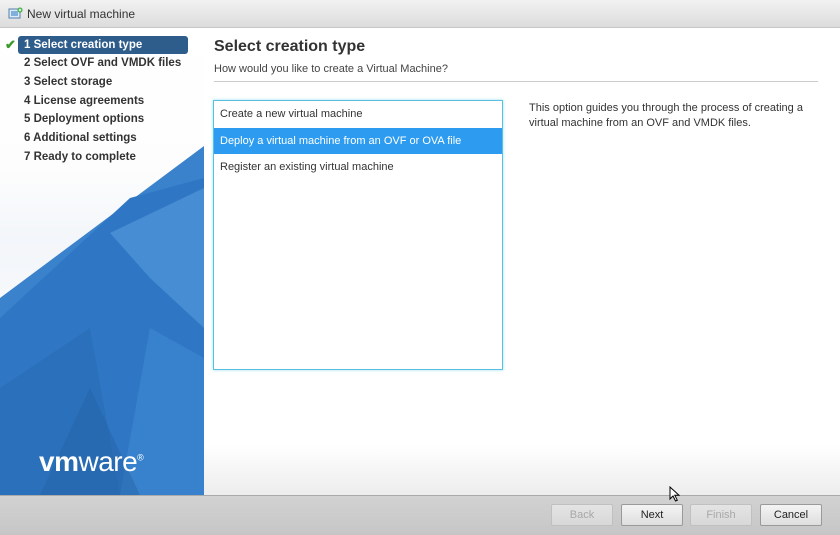  I want to click on step-select-ovf-vmdk: 2 Select OVF and VMDK files, so click(102, 63).